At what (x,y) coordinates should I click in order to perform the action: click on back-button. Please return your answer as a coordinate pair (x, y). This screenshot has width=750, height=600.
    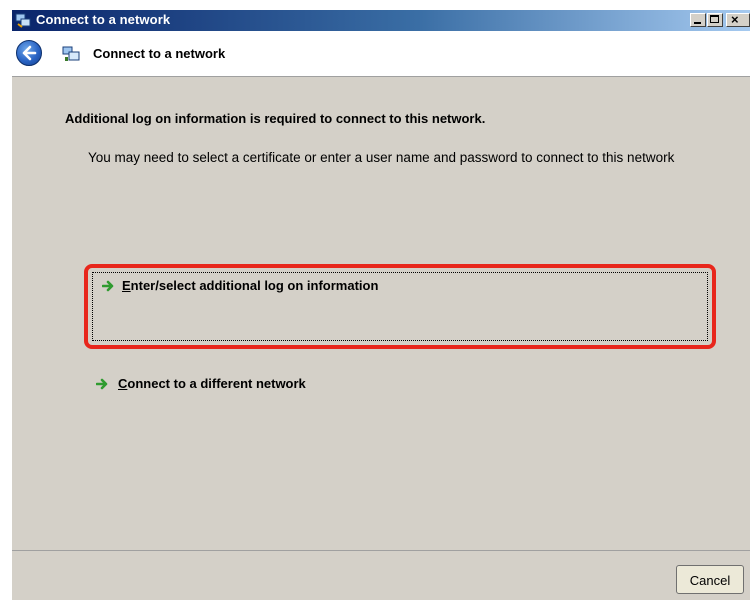
    Looking at the image, I should click on (29, 53).